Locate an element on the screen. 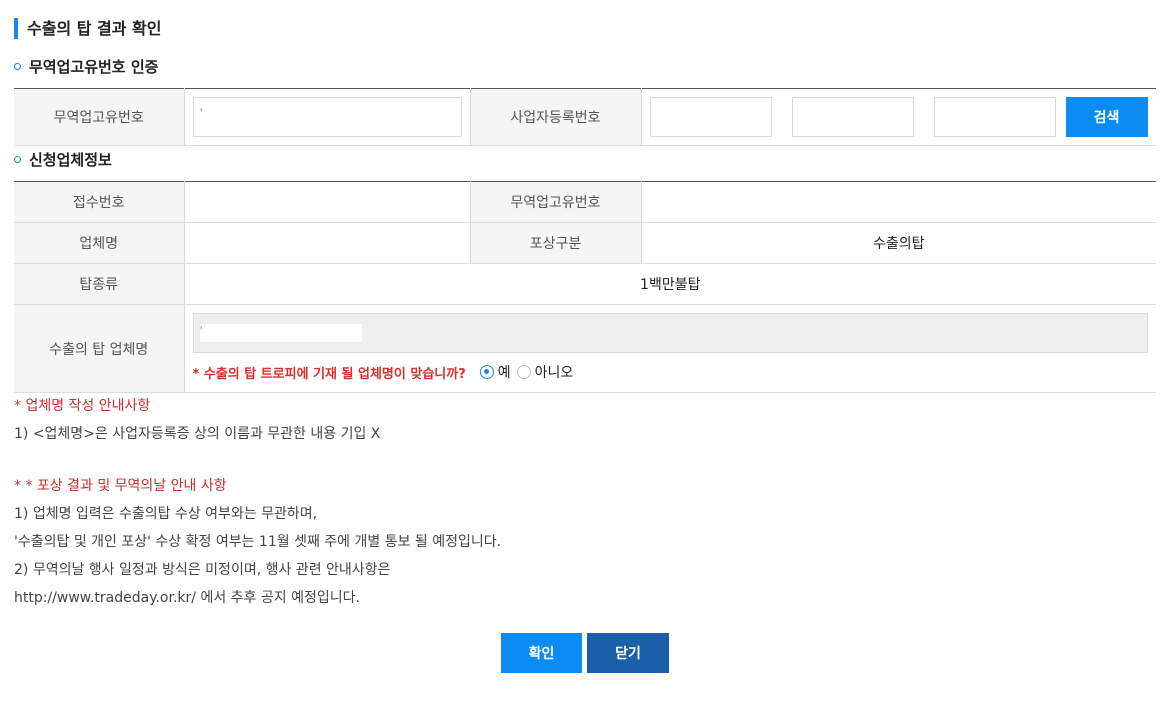  trade-id-input: ' is located at coordinates (327, 117).